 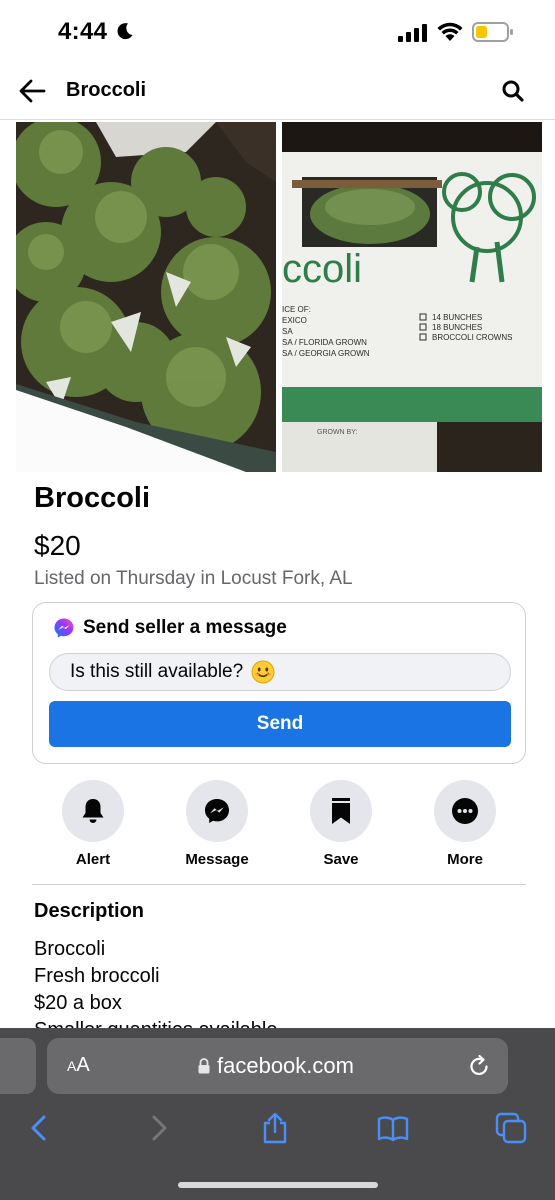 I want to click on message-button: Message, so click(x=217, y=824).